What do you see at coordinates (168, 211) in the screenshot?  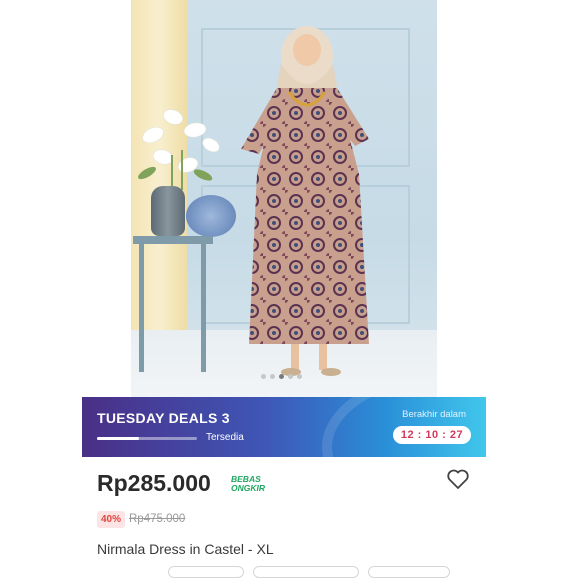 I see `vase` at bounding box center [168, 211].